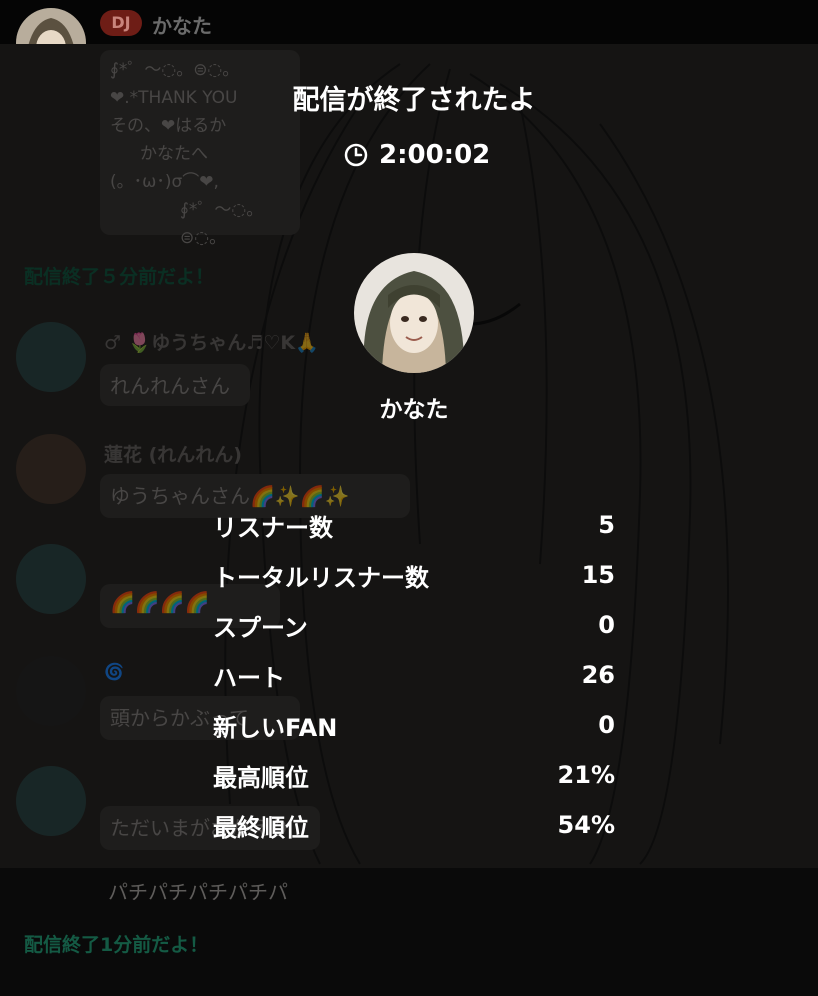 This screenshot has height=996, width=818. I want to click on stat-row-hearts: ハート 26, so click(414, 675).